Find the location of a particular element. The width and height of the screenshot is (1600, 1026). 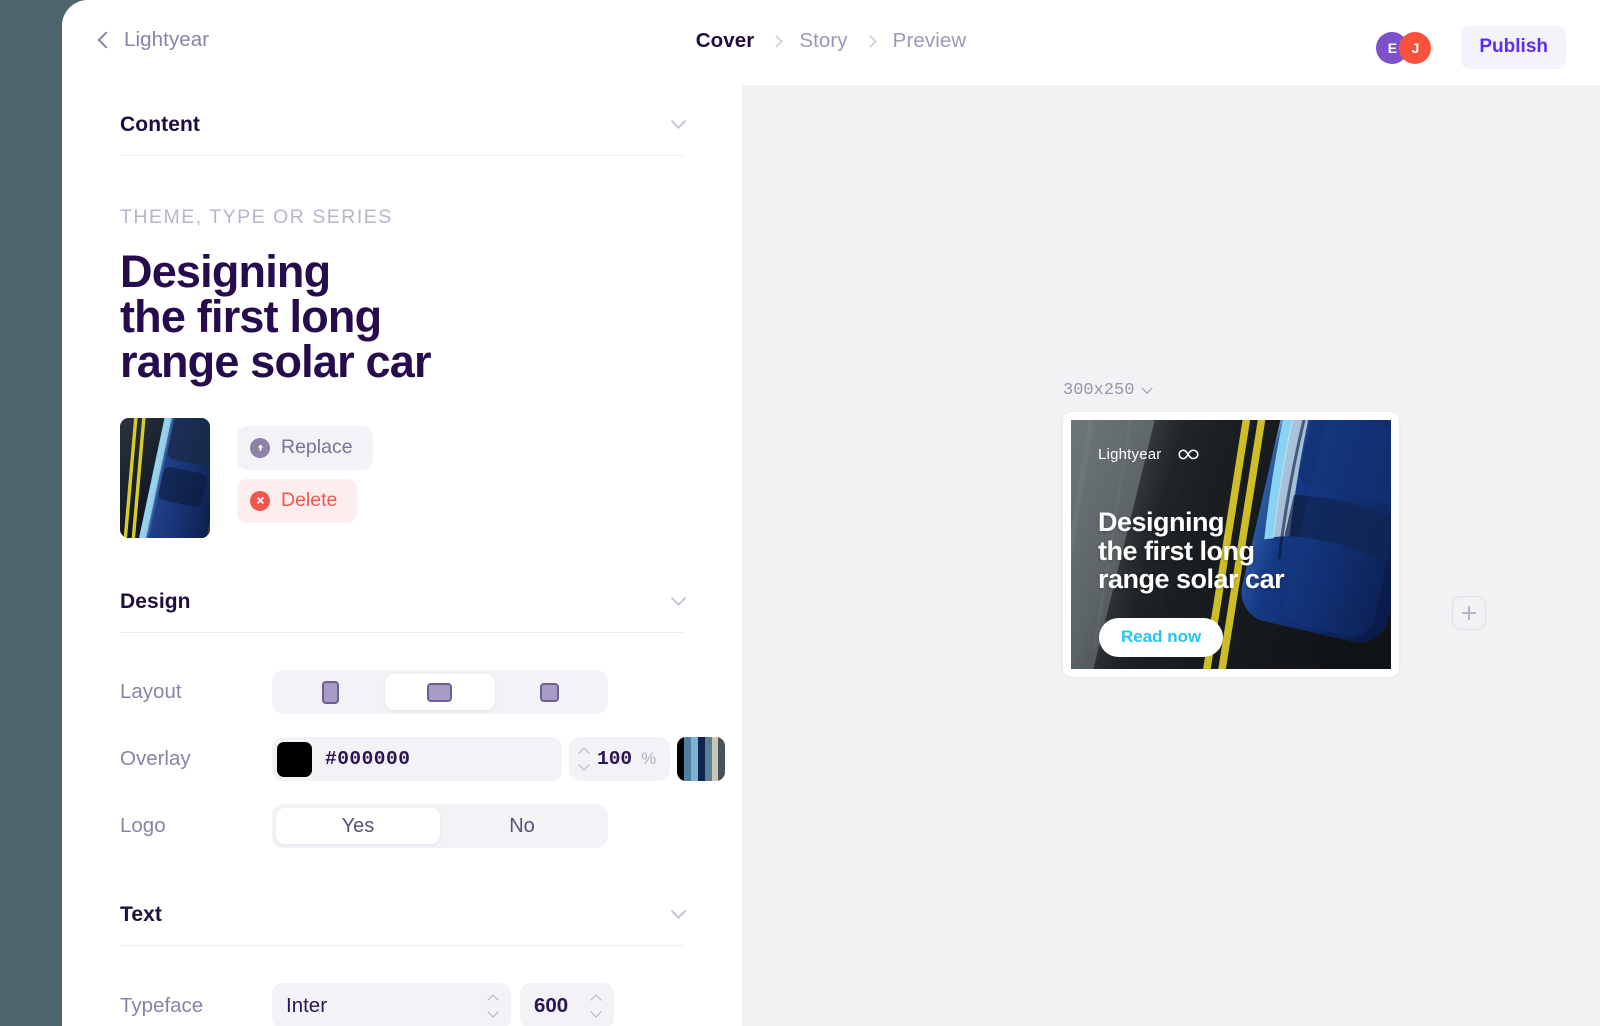

section-title: Content is located at coordinates (160, 124).